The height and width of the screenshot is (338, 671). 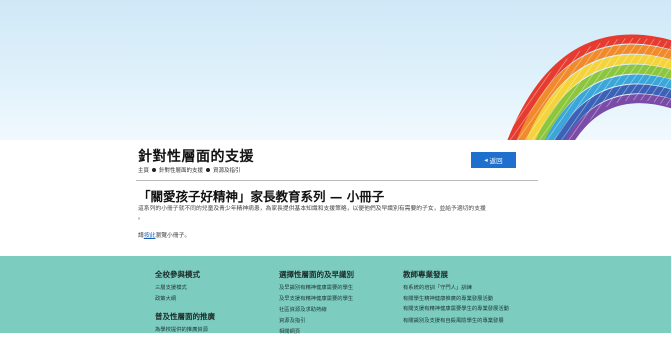 What do you see at coordinates (185, 316) in the screenshot?
I see `footer-heading: 普及性層面的推廣` at bounding box center [185, 316].